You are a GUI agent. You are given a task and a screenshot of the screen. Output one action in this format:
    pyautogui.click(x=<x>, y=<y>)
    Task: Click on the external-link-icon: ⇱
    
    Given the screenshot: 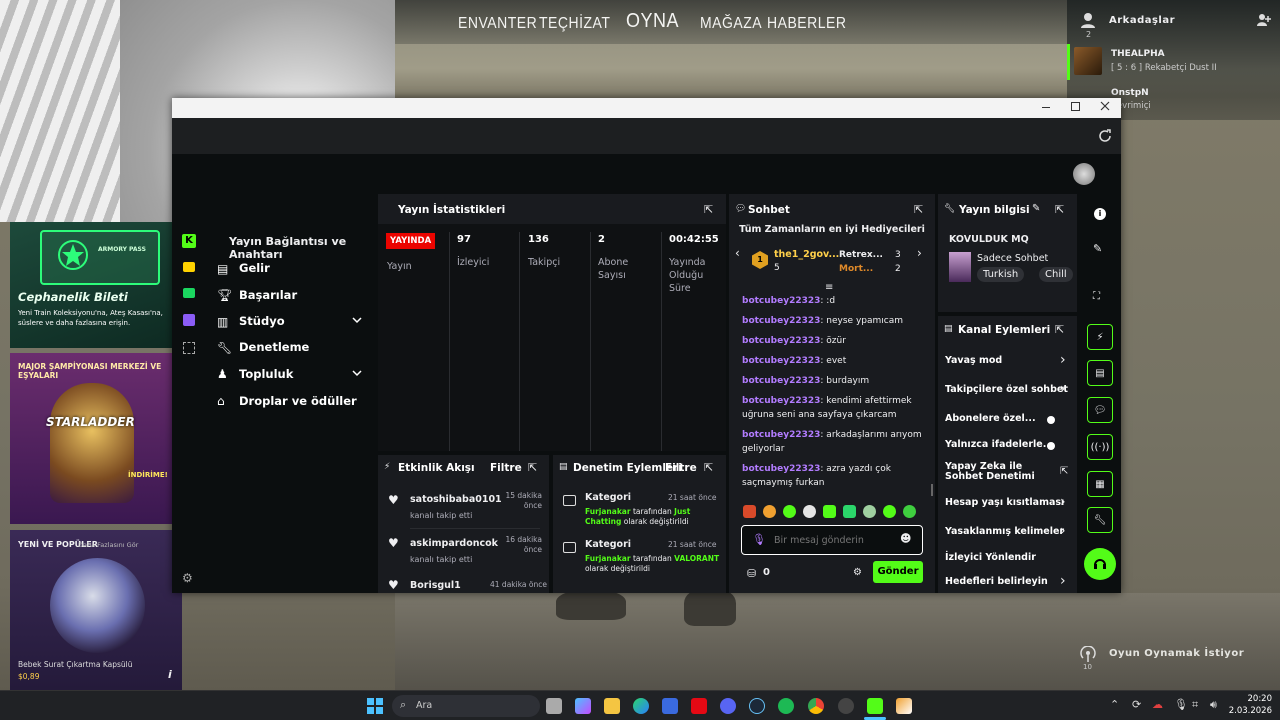 What is the action you would take?
    pyautogui.click(x=1064, y=471)
    